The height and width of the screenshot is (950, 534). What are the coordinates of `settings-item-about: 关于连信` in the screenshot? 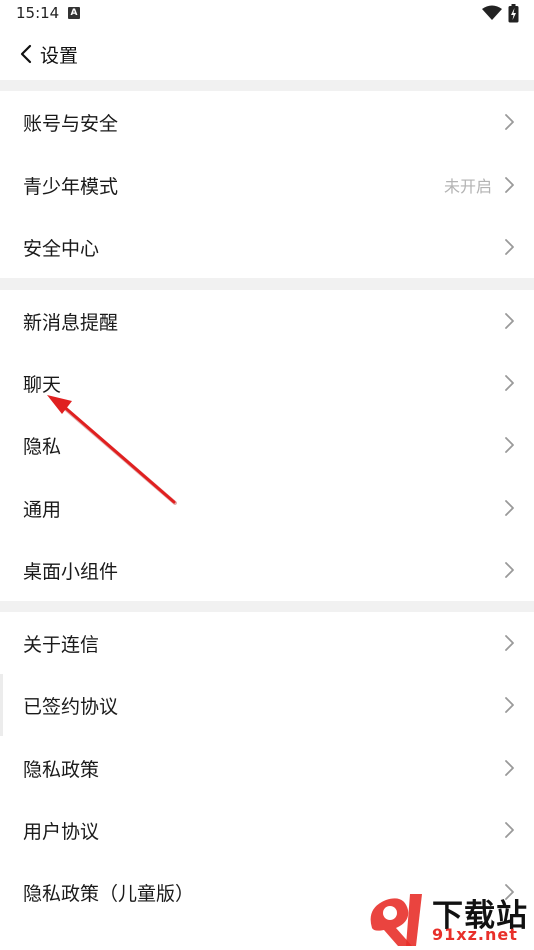 It's located at (267, 643).